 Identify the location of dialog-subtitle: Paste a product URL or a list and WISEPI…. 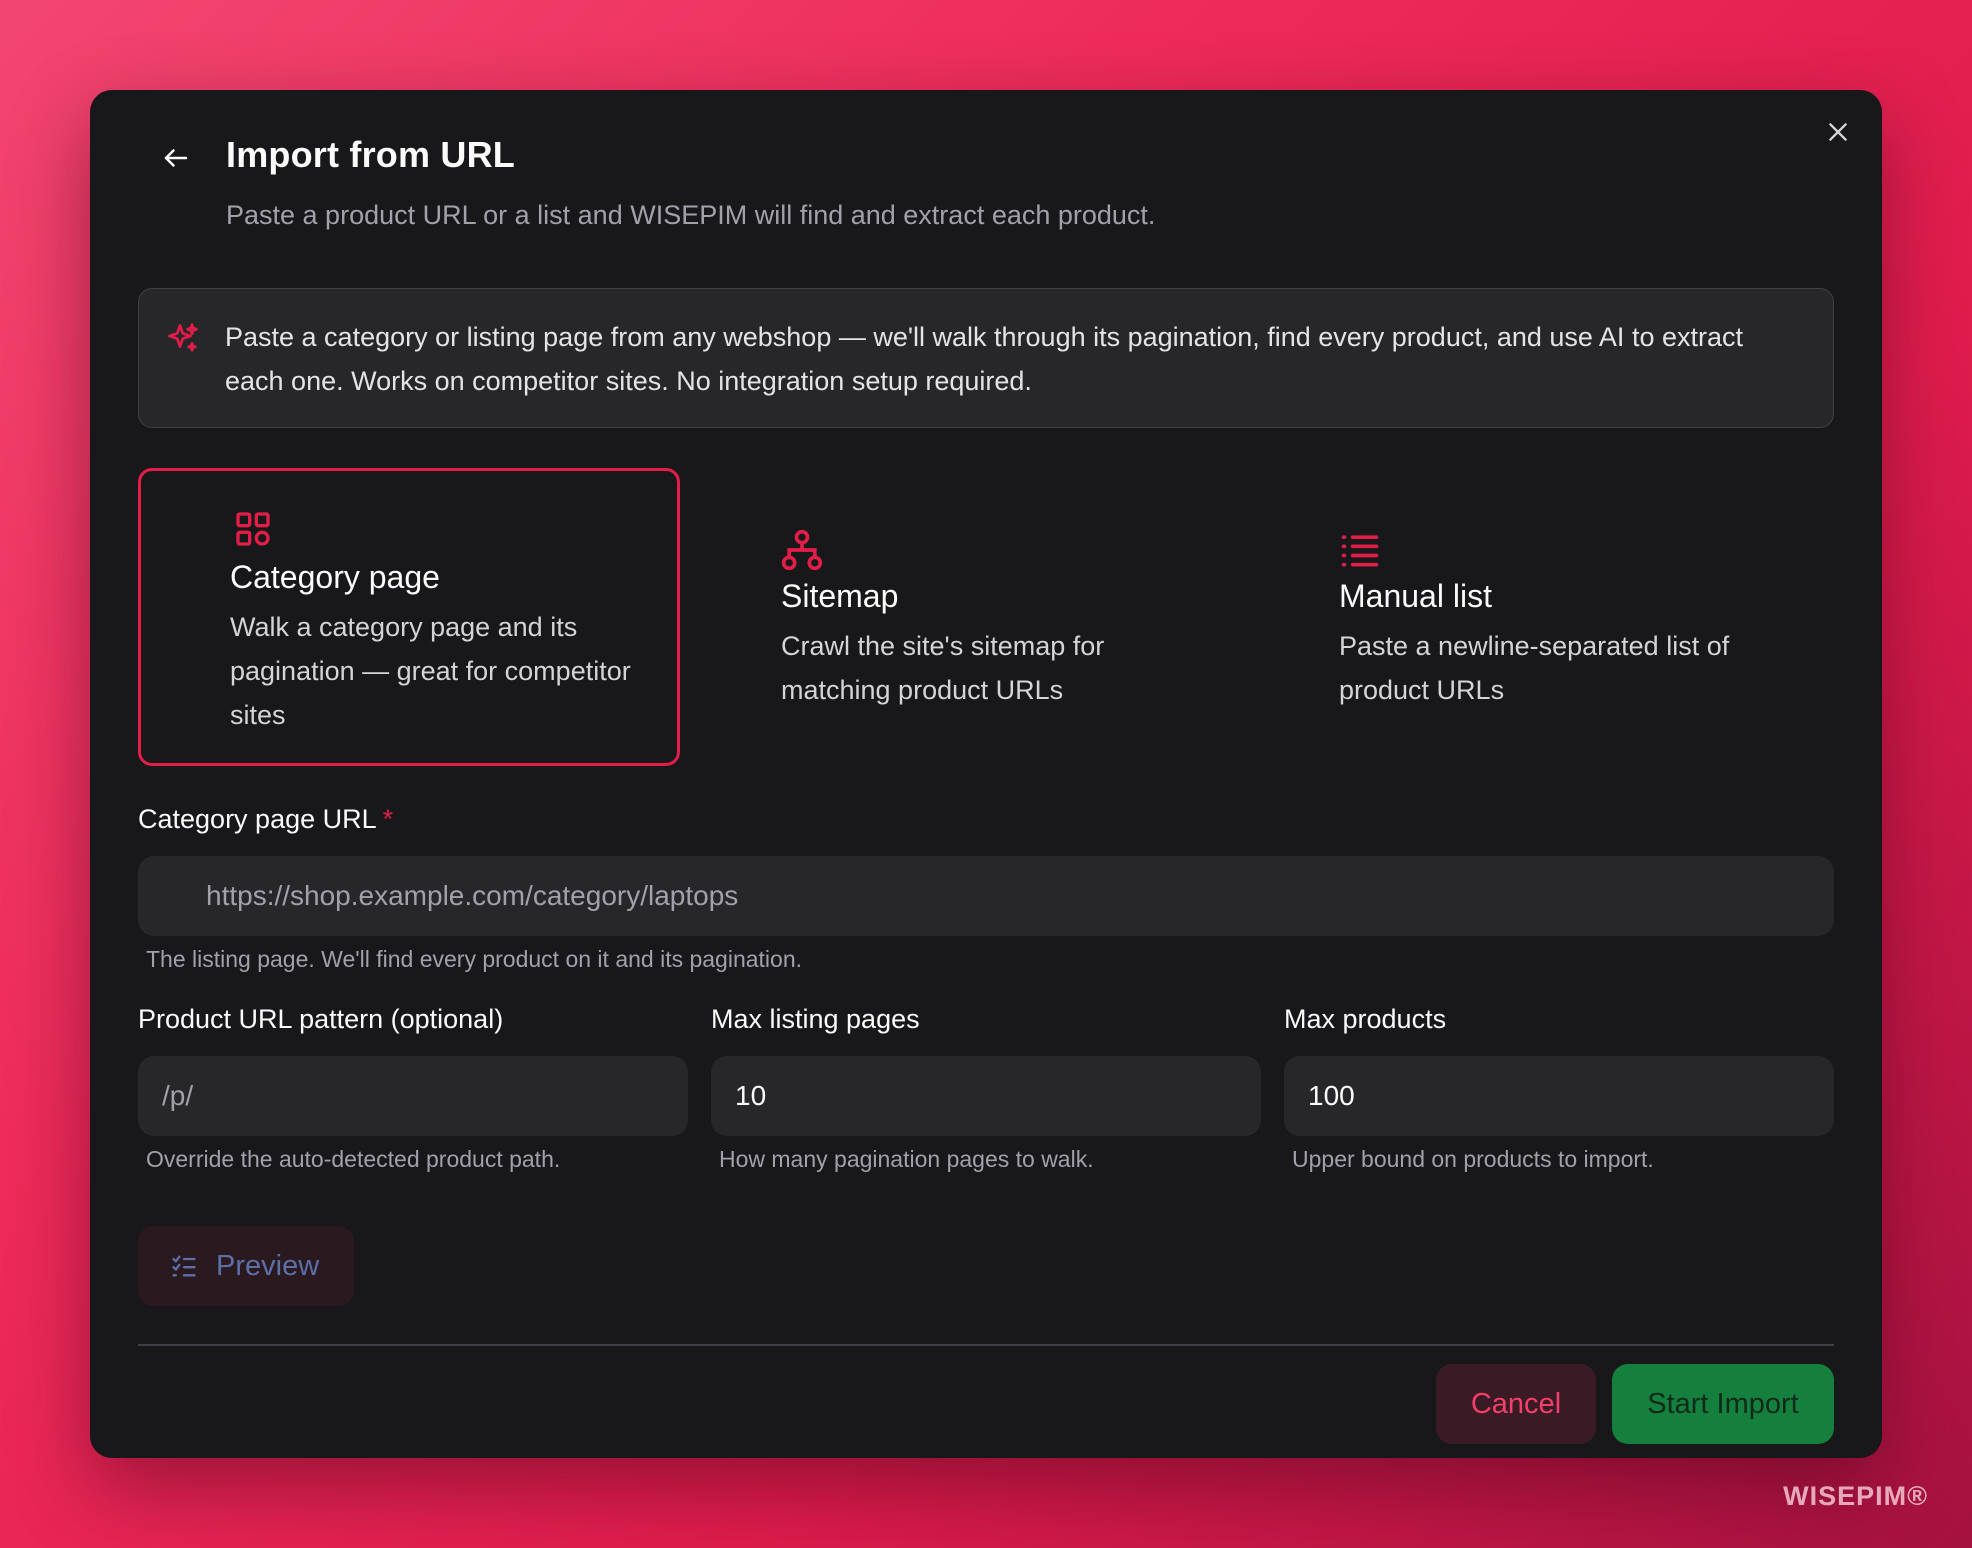
(691, 215).